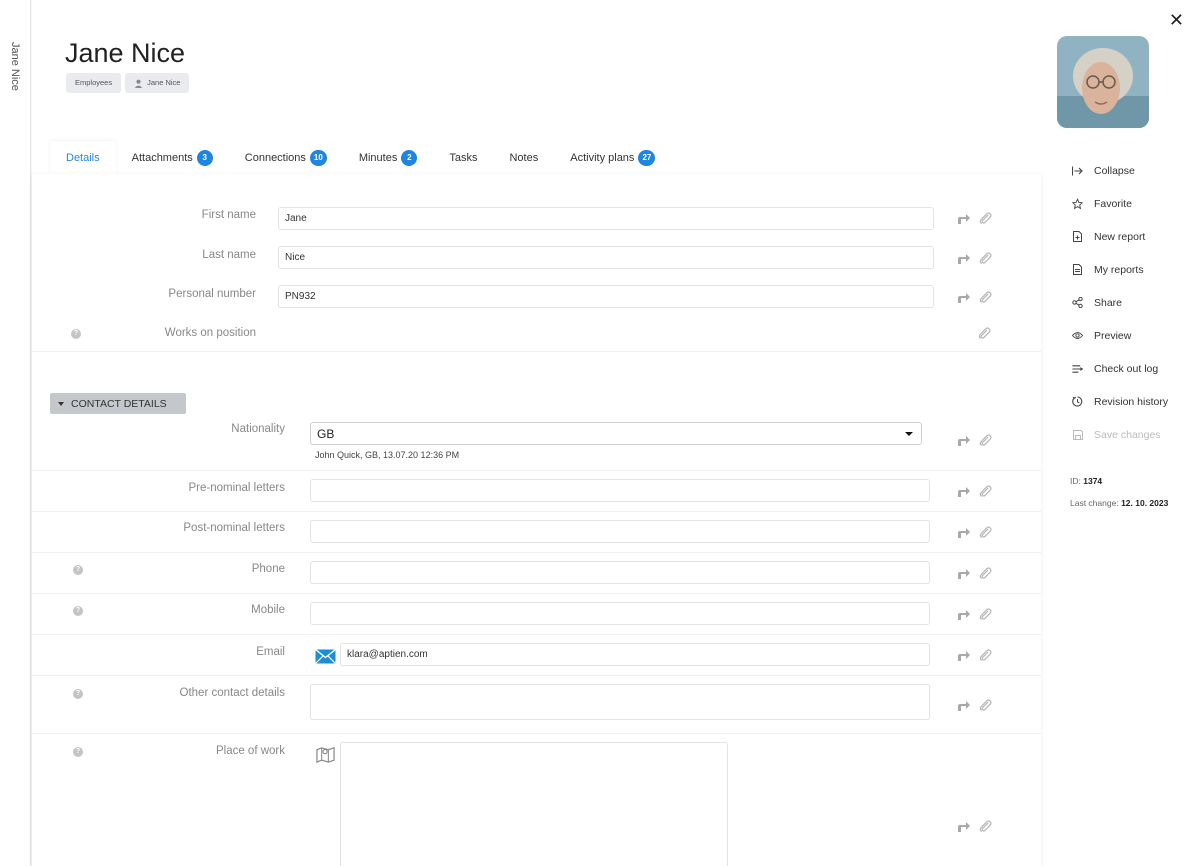 Image resolution: width=1200 pixels, height=866 pixels. I want to click on caret-down-icon, so click(61, 403).